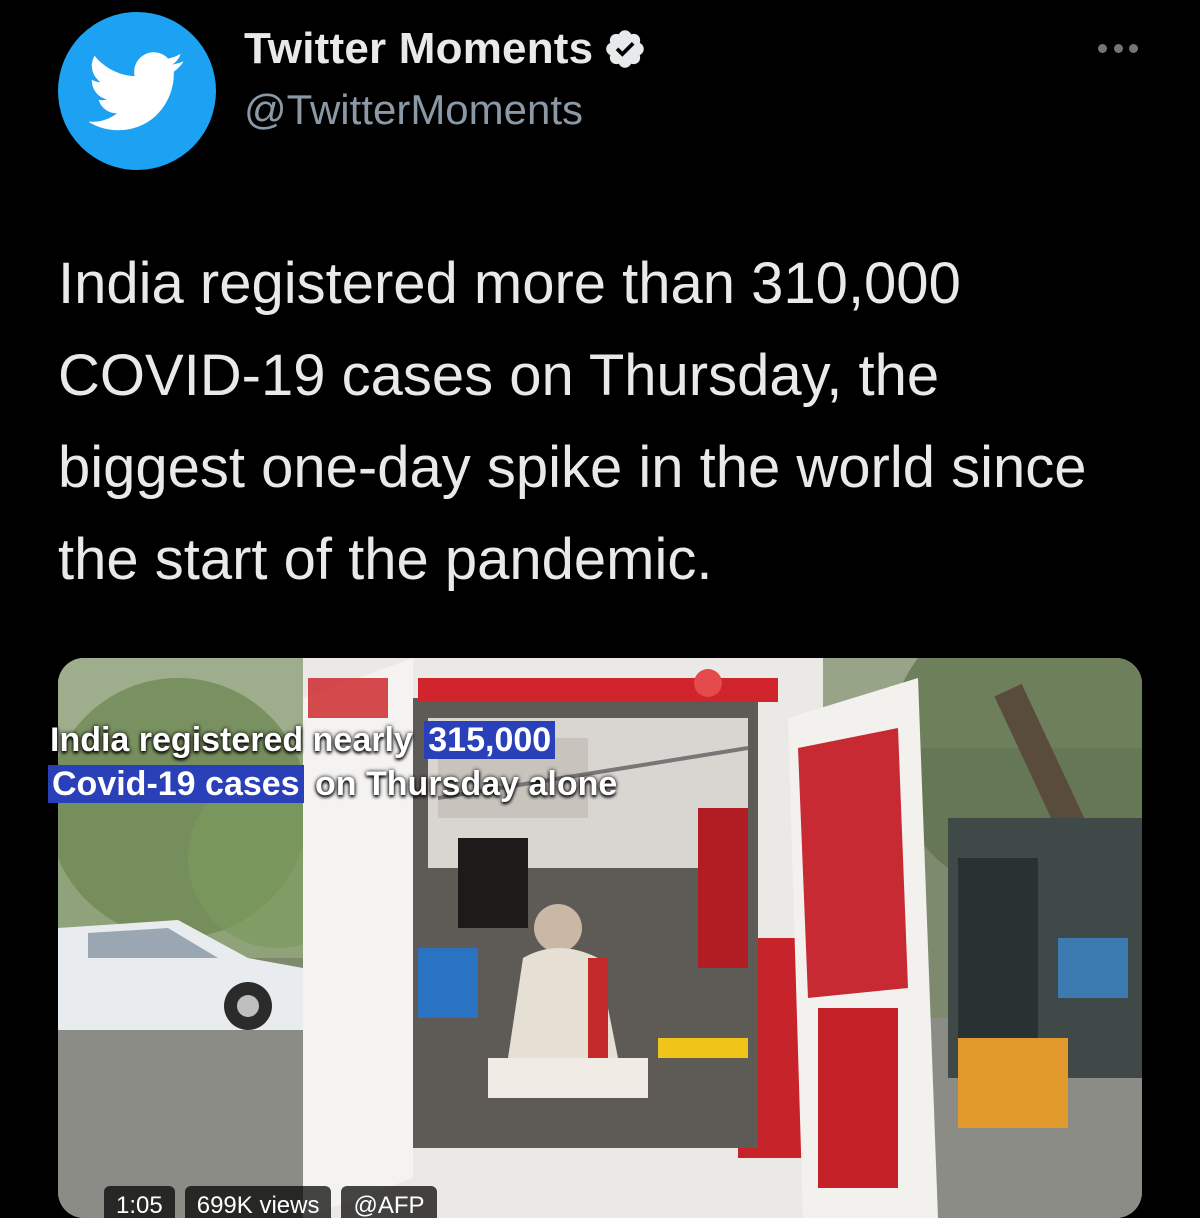 The image size is (1200, 1218). What do you see at coordinates (258, 1202) in the screenshot?
I see `video-views: 699K views` at bounding box center [258, 1202].